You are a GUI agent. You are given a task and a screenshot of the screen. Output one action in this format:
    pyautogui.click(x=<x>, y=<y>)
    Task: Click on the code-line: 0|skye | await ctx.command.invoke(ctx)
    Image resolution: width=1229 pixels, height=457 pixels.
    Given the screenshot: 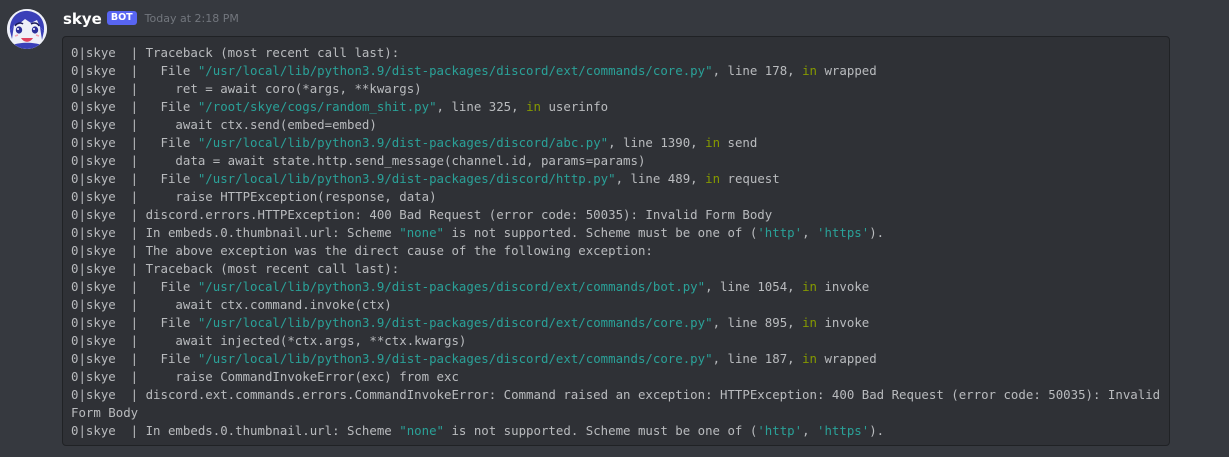 What is the action you would take?
    pyautogui.click(x=616, y=305)
    